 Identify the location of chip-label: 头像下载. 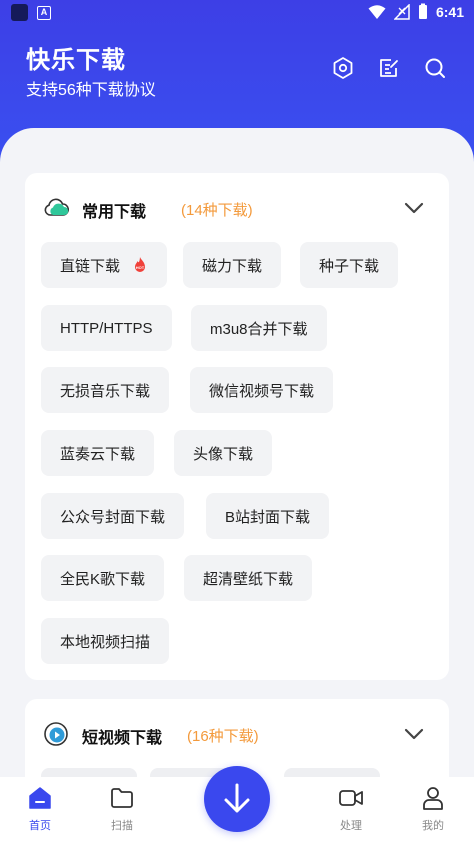
(223, 454).